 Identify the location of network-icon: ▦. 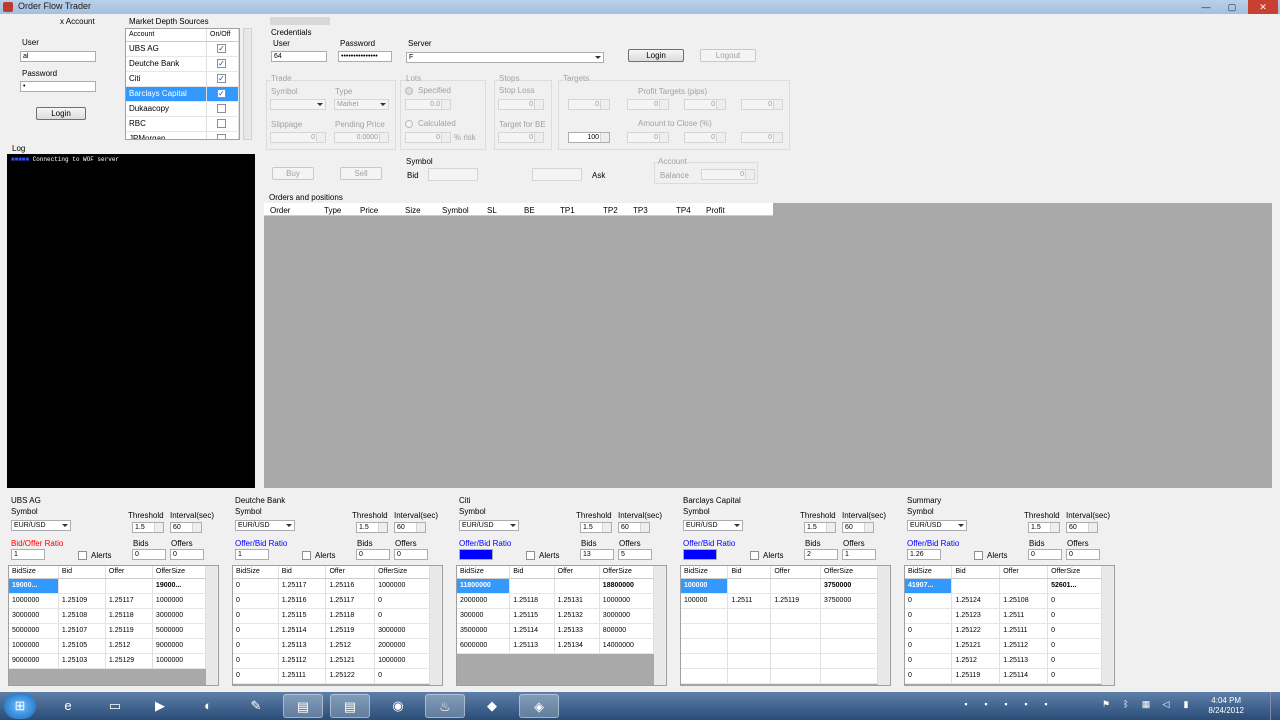
(1146, 704).